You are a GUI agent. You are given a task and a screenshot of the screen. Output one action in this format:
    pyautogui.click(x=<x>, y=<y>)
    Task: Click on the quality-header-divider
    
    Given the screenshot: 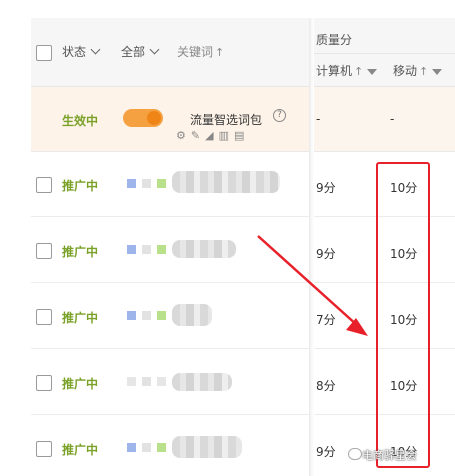 What is the action you would take?
    pyautogui.click(x=384, y=53)
    